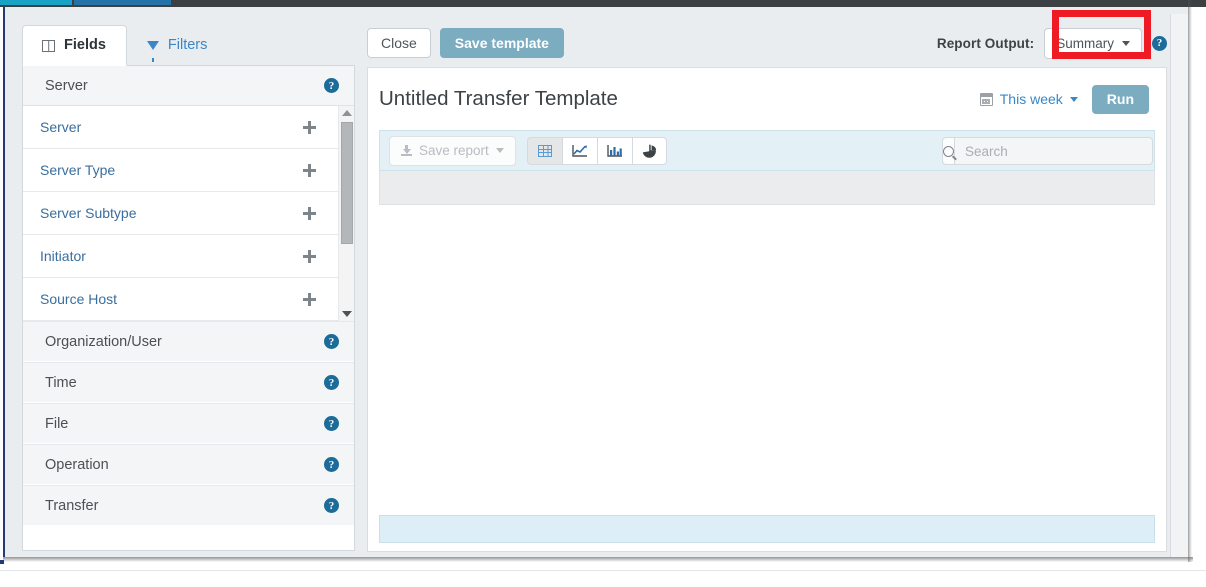 The width and height of the screenshot is (1206, 587). Describe the element at coordinates (36, 2) in the screenshot. I see `browser-tab-strip-left` at that location.